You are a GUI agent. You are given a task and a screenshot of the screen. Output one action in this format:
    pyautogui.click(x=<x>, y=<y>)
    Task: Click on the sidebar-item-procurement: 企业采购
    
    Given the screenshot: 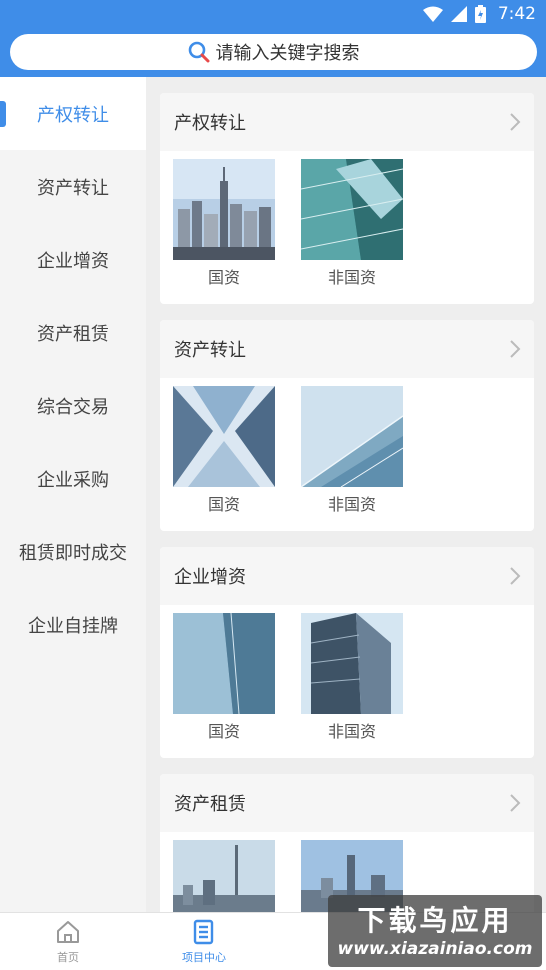 What is the action you would take?
    pyautogui.click(x=73, y=478)
    